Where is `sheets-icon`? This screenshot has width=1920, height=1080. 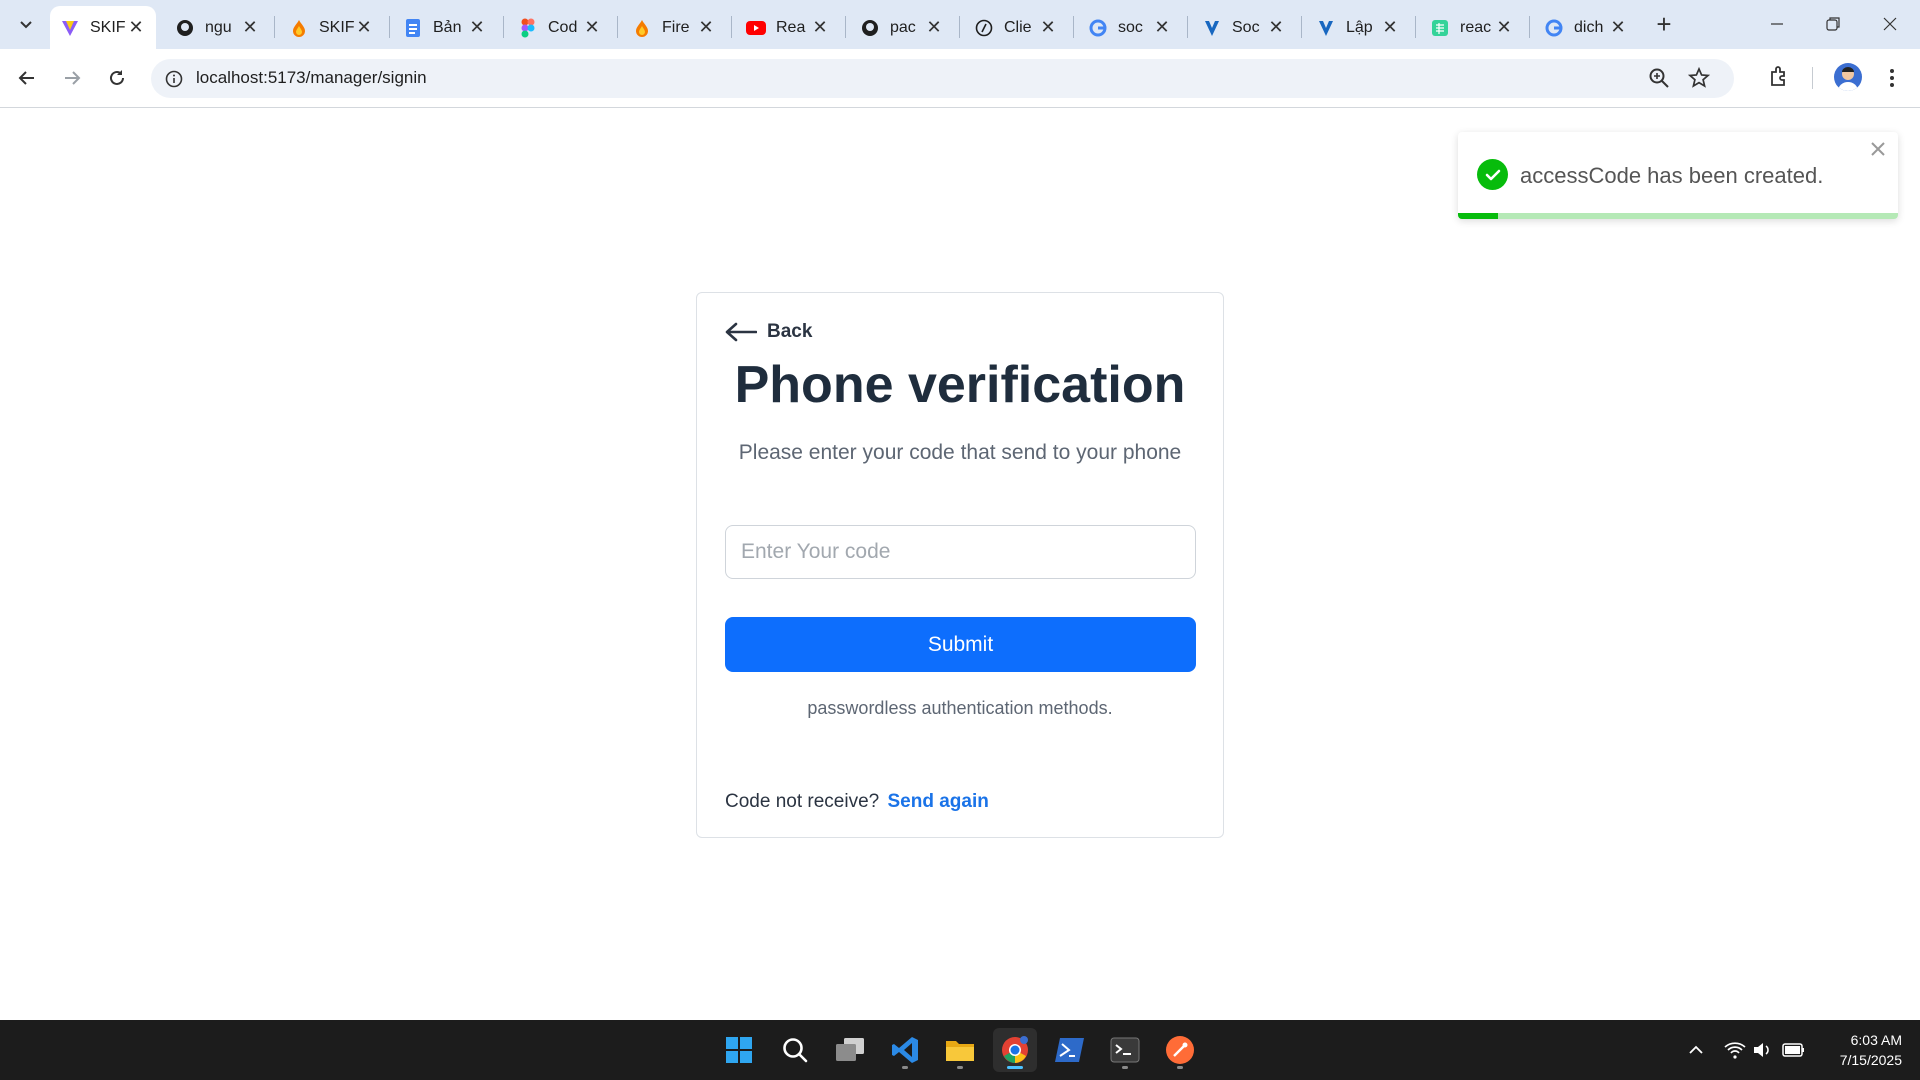
sheets-icon is located at coordinates (1440, 28).